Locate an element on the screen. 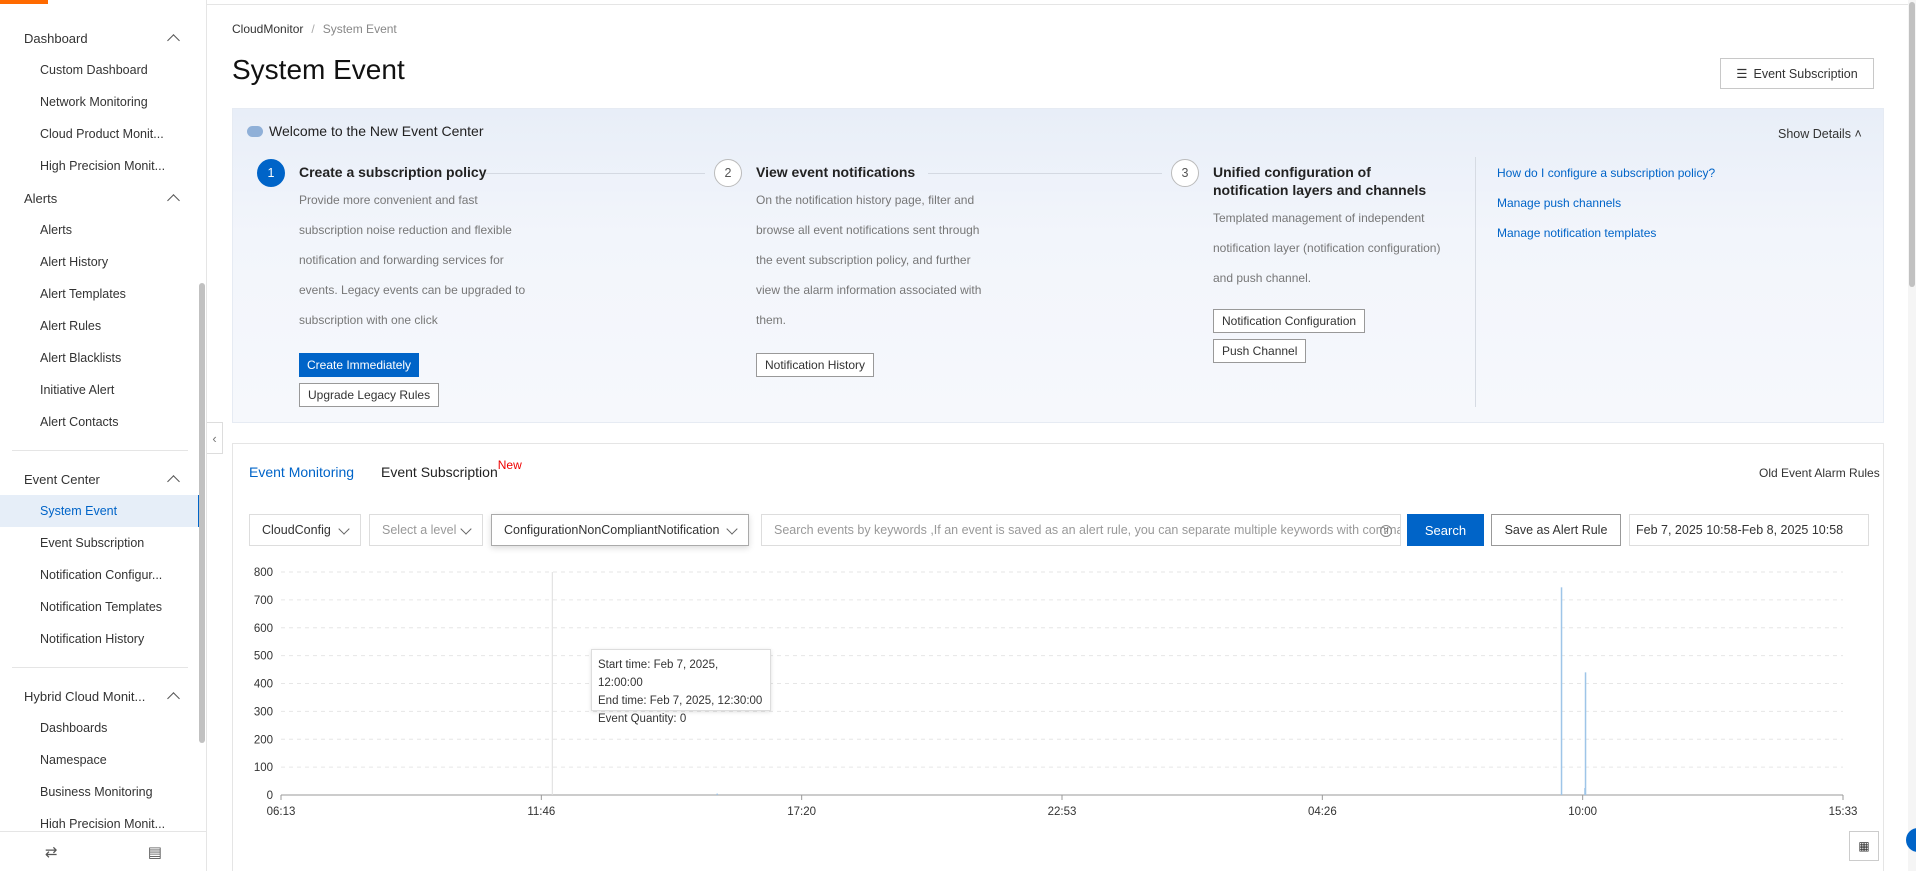 This screenshot has height=871, width=1916. manage-push-channels-link: Manage push channels is located at coordinates (1559, 203).